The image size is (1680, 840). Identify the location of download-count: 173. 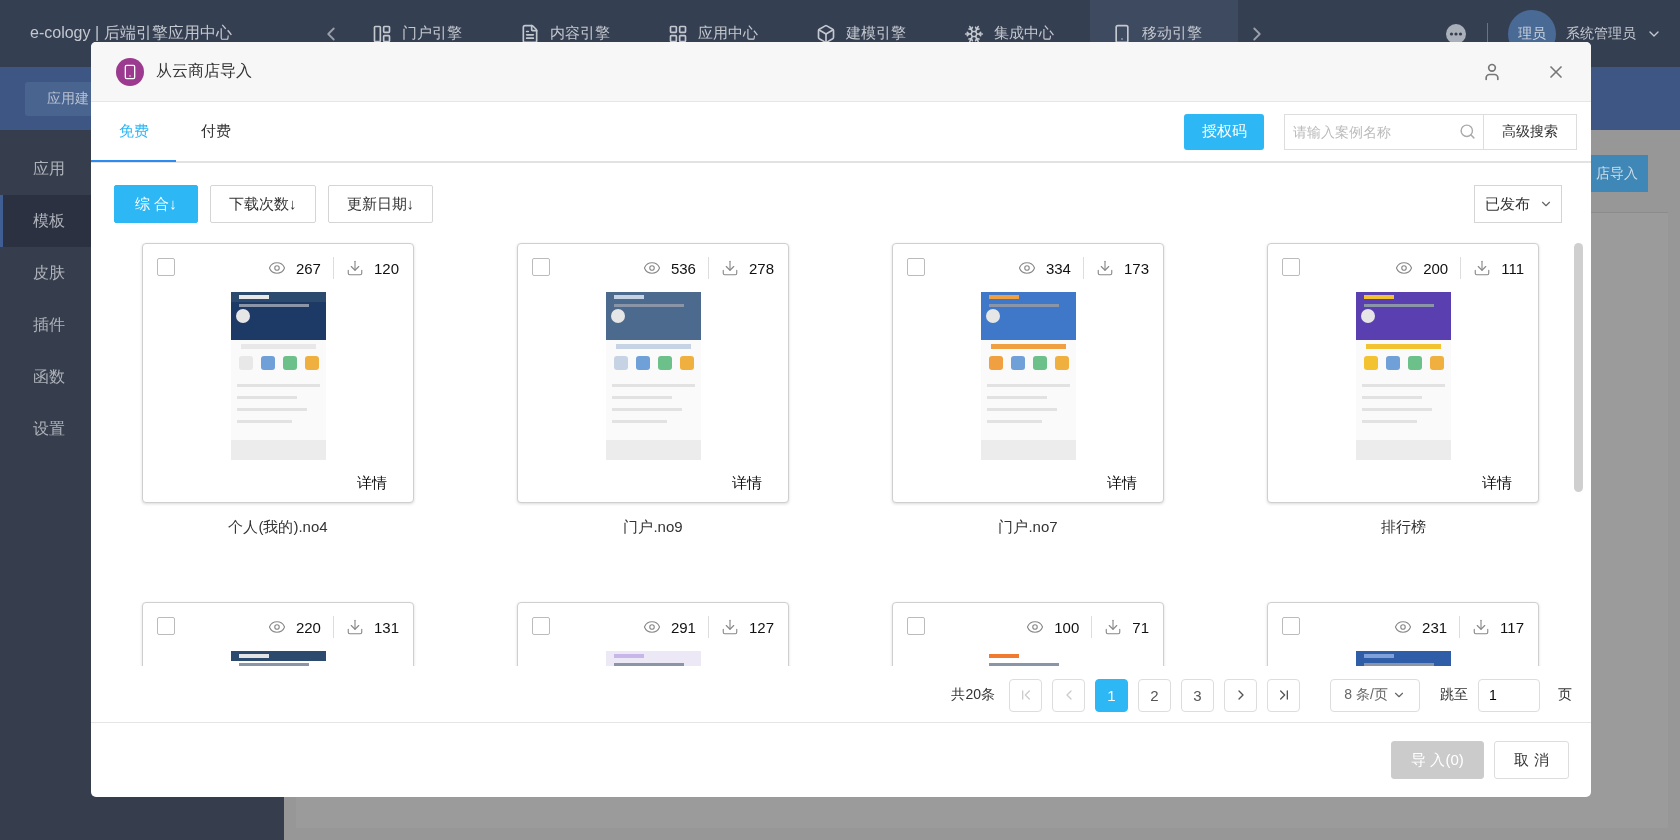
(1136, 268).